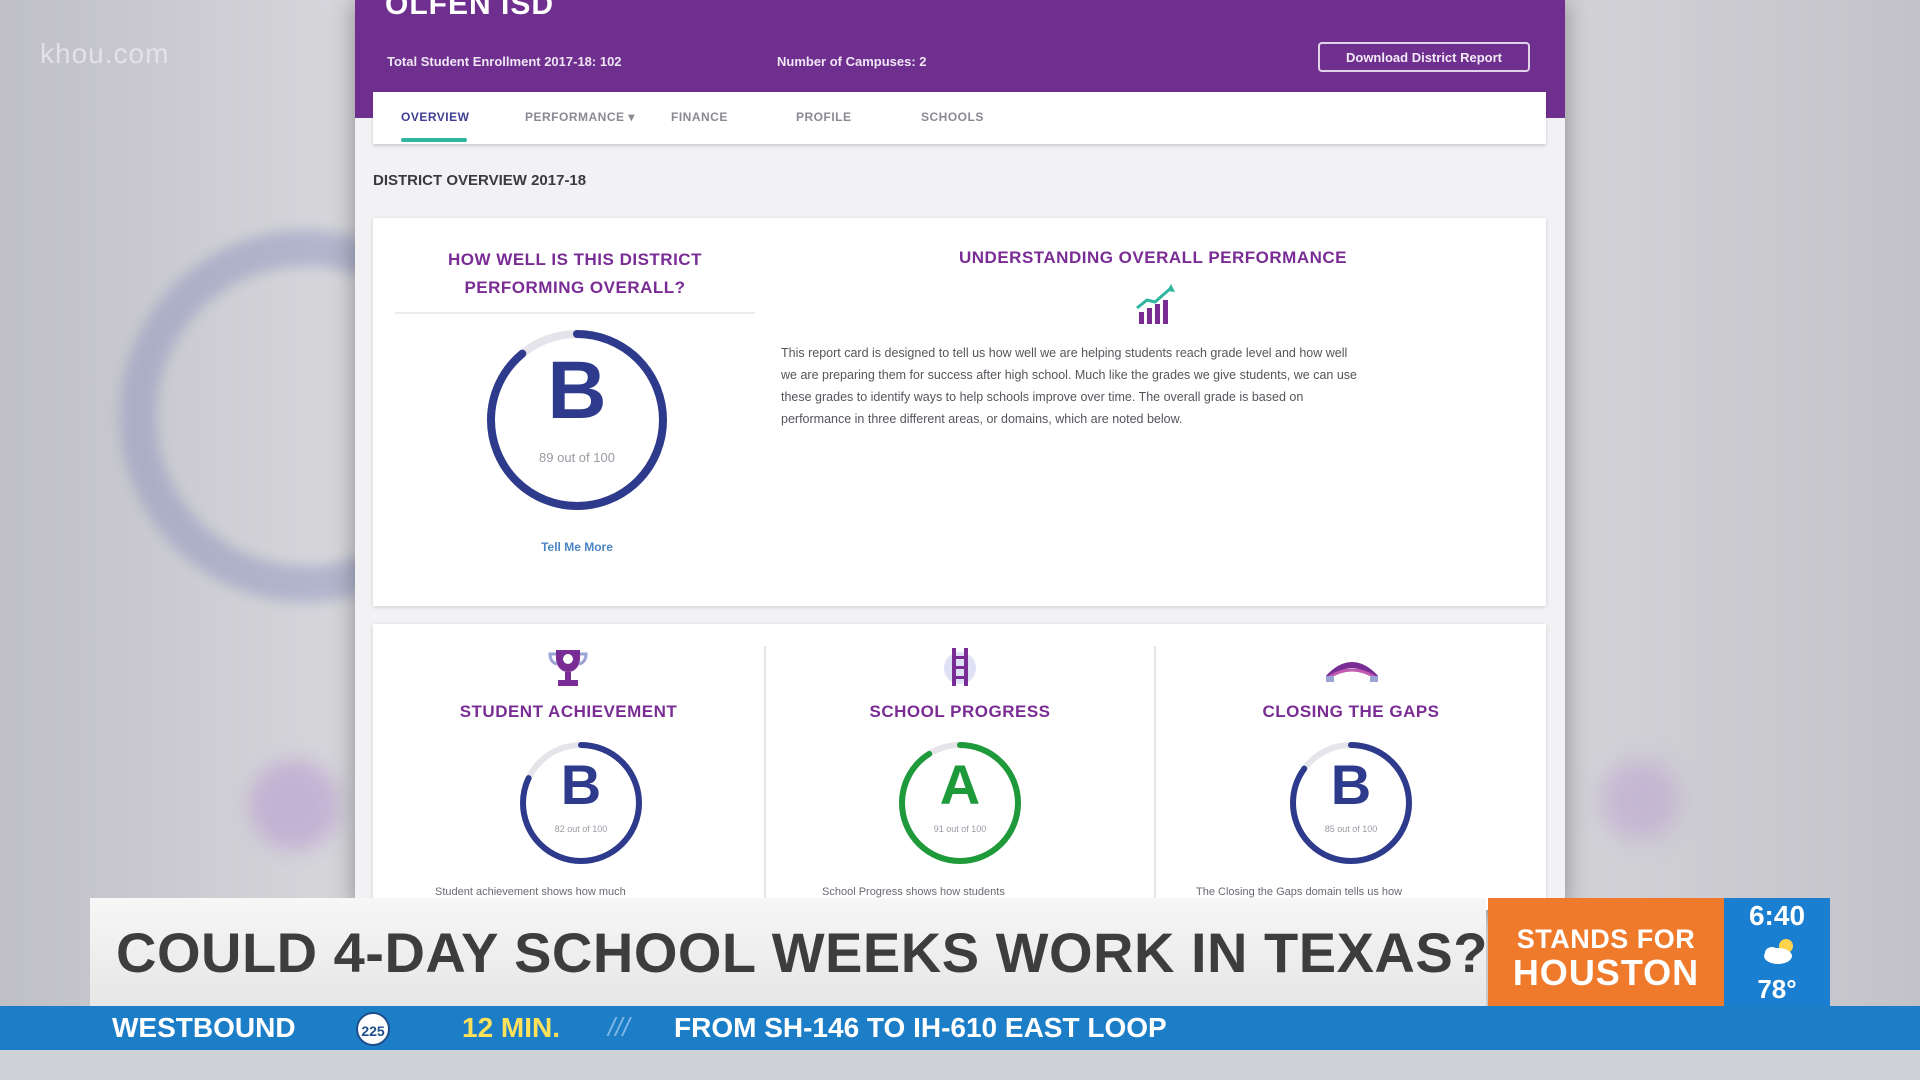 The height and width of the screenshot is (1080, 1920). Describe the element at coordinates (1606, 972) in the screenshot. I see `brand-city: HOUSTON` at that location.